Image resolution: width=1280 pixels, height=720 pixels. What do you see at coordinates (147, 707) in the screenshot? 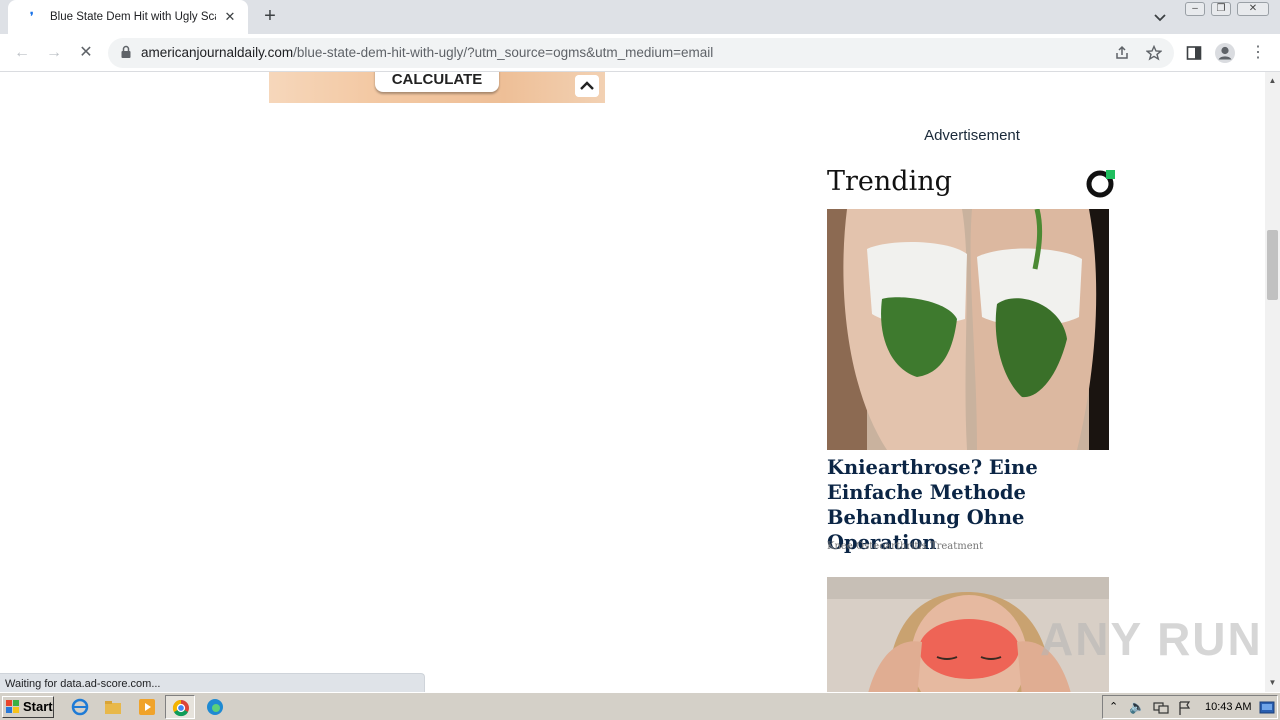
I see `media-player-icon` at bounding box center [147, 707].